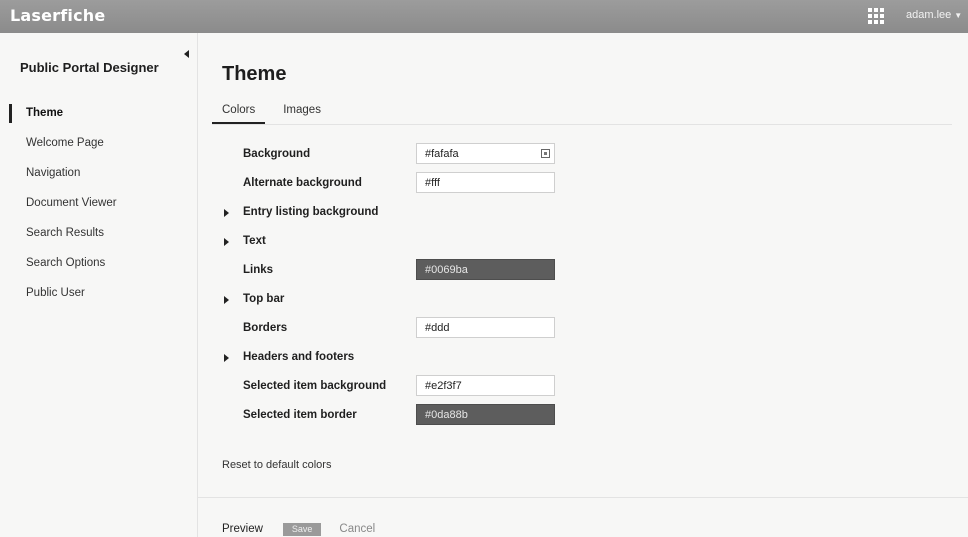 The height and width of the screenshot is (537, 968). I want to click on top-bar: Laserfiche adam.lee ▼, so click(484, 16).